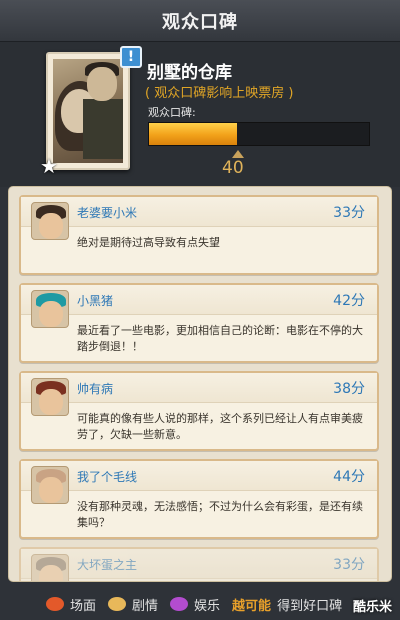 This screenshot has height=620, width=400. I want to click on poster-art, so click(88, 111).